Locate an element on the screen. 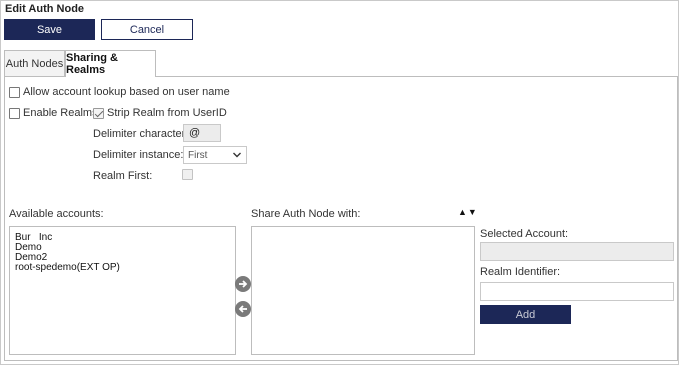 This screenshot has width=679, height=365. save-button: Save is located at coordinates (49, 29).